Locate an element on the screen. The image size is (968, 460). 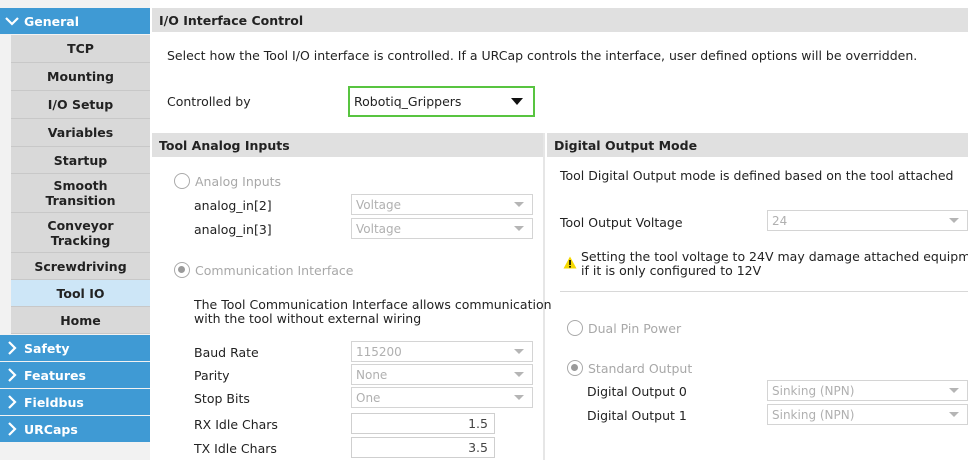
tool-output-voltage-label: Tool Output Voltage is located at coordinates (621, 222).